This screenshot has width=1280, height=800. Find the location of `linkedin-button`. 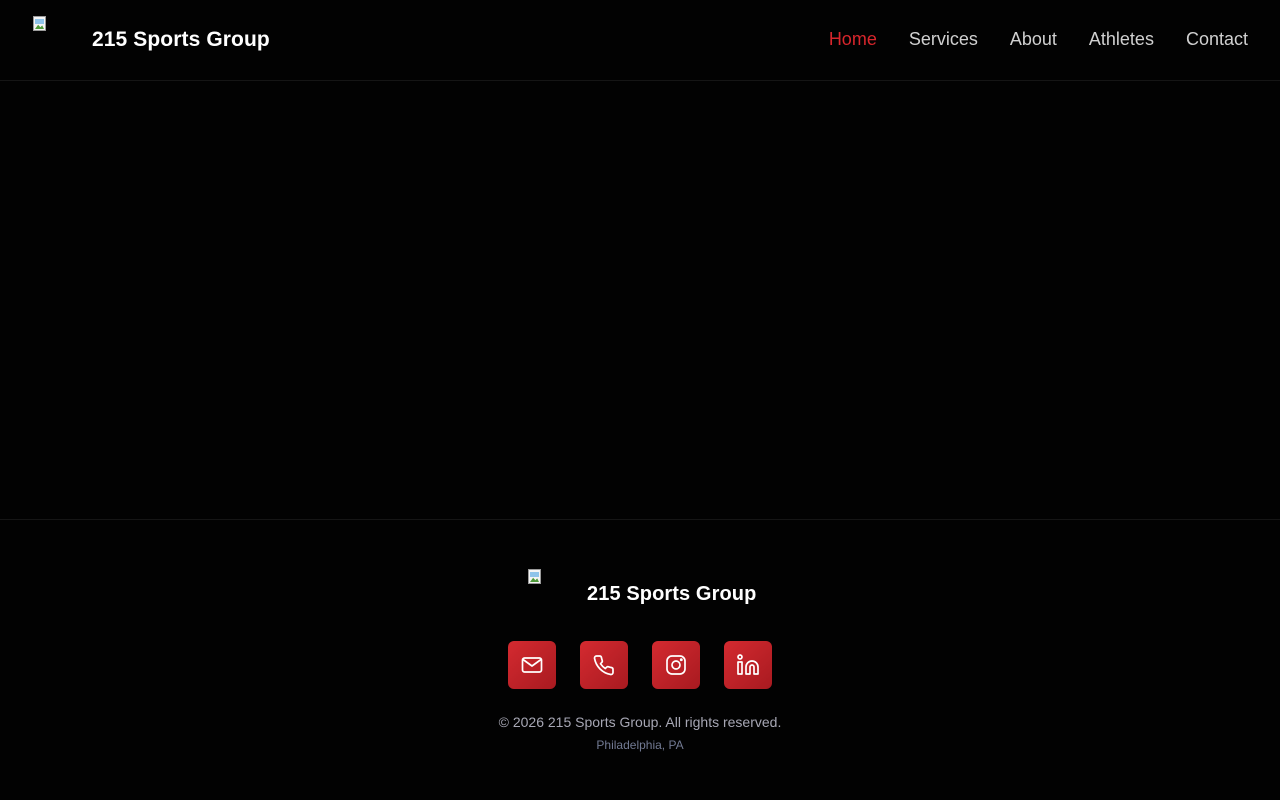

linkedin-button is located at coordinates (748, 665).